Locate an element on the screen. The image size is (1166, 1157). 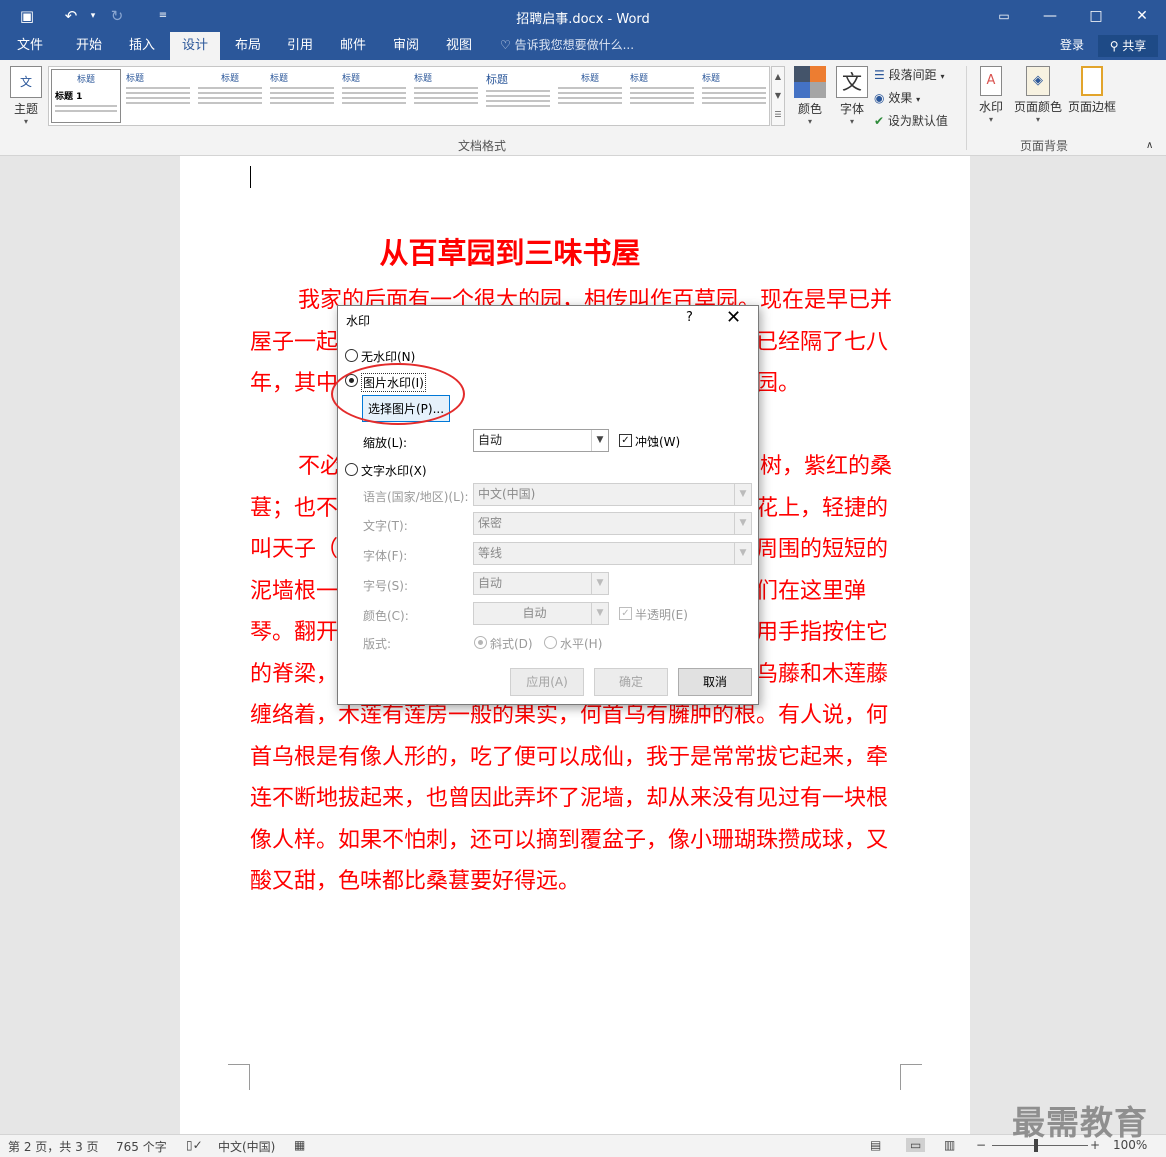
tab-mailings: 邮件 is located at coordinates (353, 46).